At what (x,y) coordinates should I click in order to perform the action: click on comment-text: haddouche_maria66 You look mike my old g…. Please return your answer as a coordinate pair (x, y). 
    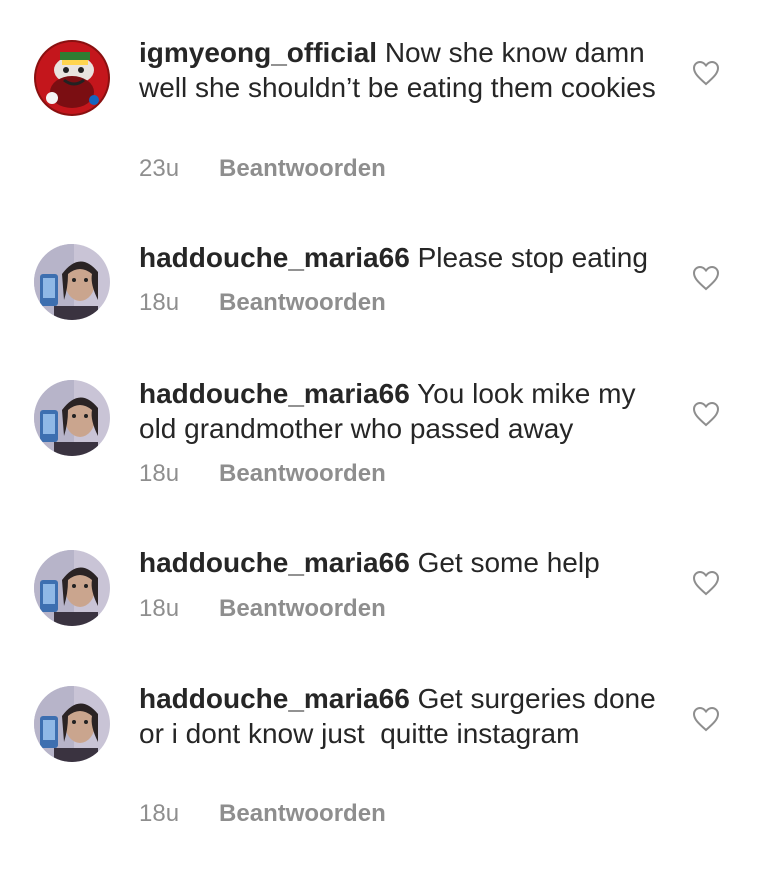
    Looking at the image, I should click on (404, 411).